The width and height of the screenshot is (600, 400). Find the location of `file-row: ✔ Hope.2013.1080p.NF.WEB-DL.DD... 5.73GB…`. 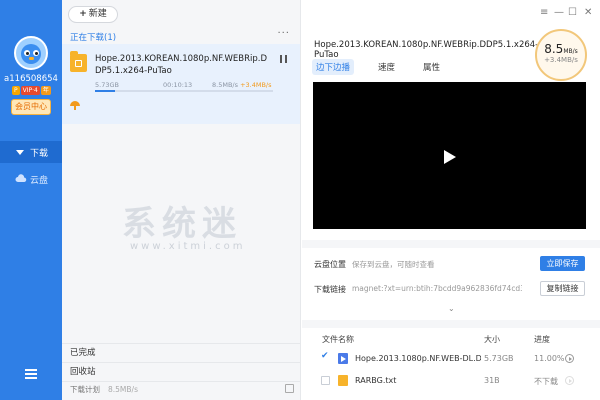

file-row: ✔ Hope.2013.1080p.NF.WEB-DL.DD... 5.73GB… is located at coordinates (451, 359).